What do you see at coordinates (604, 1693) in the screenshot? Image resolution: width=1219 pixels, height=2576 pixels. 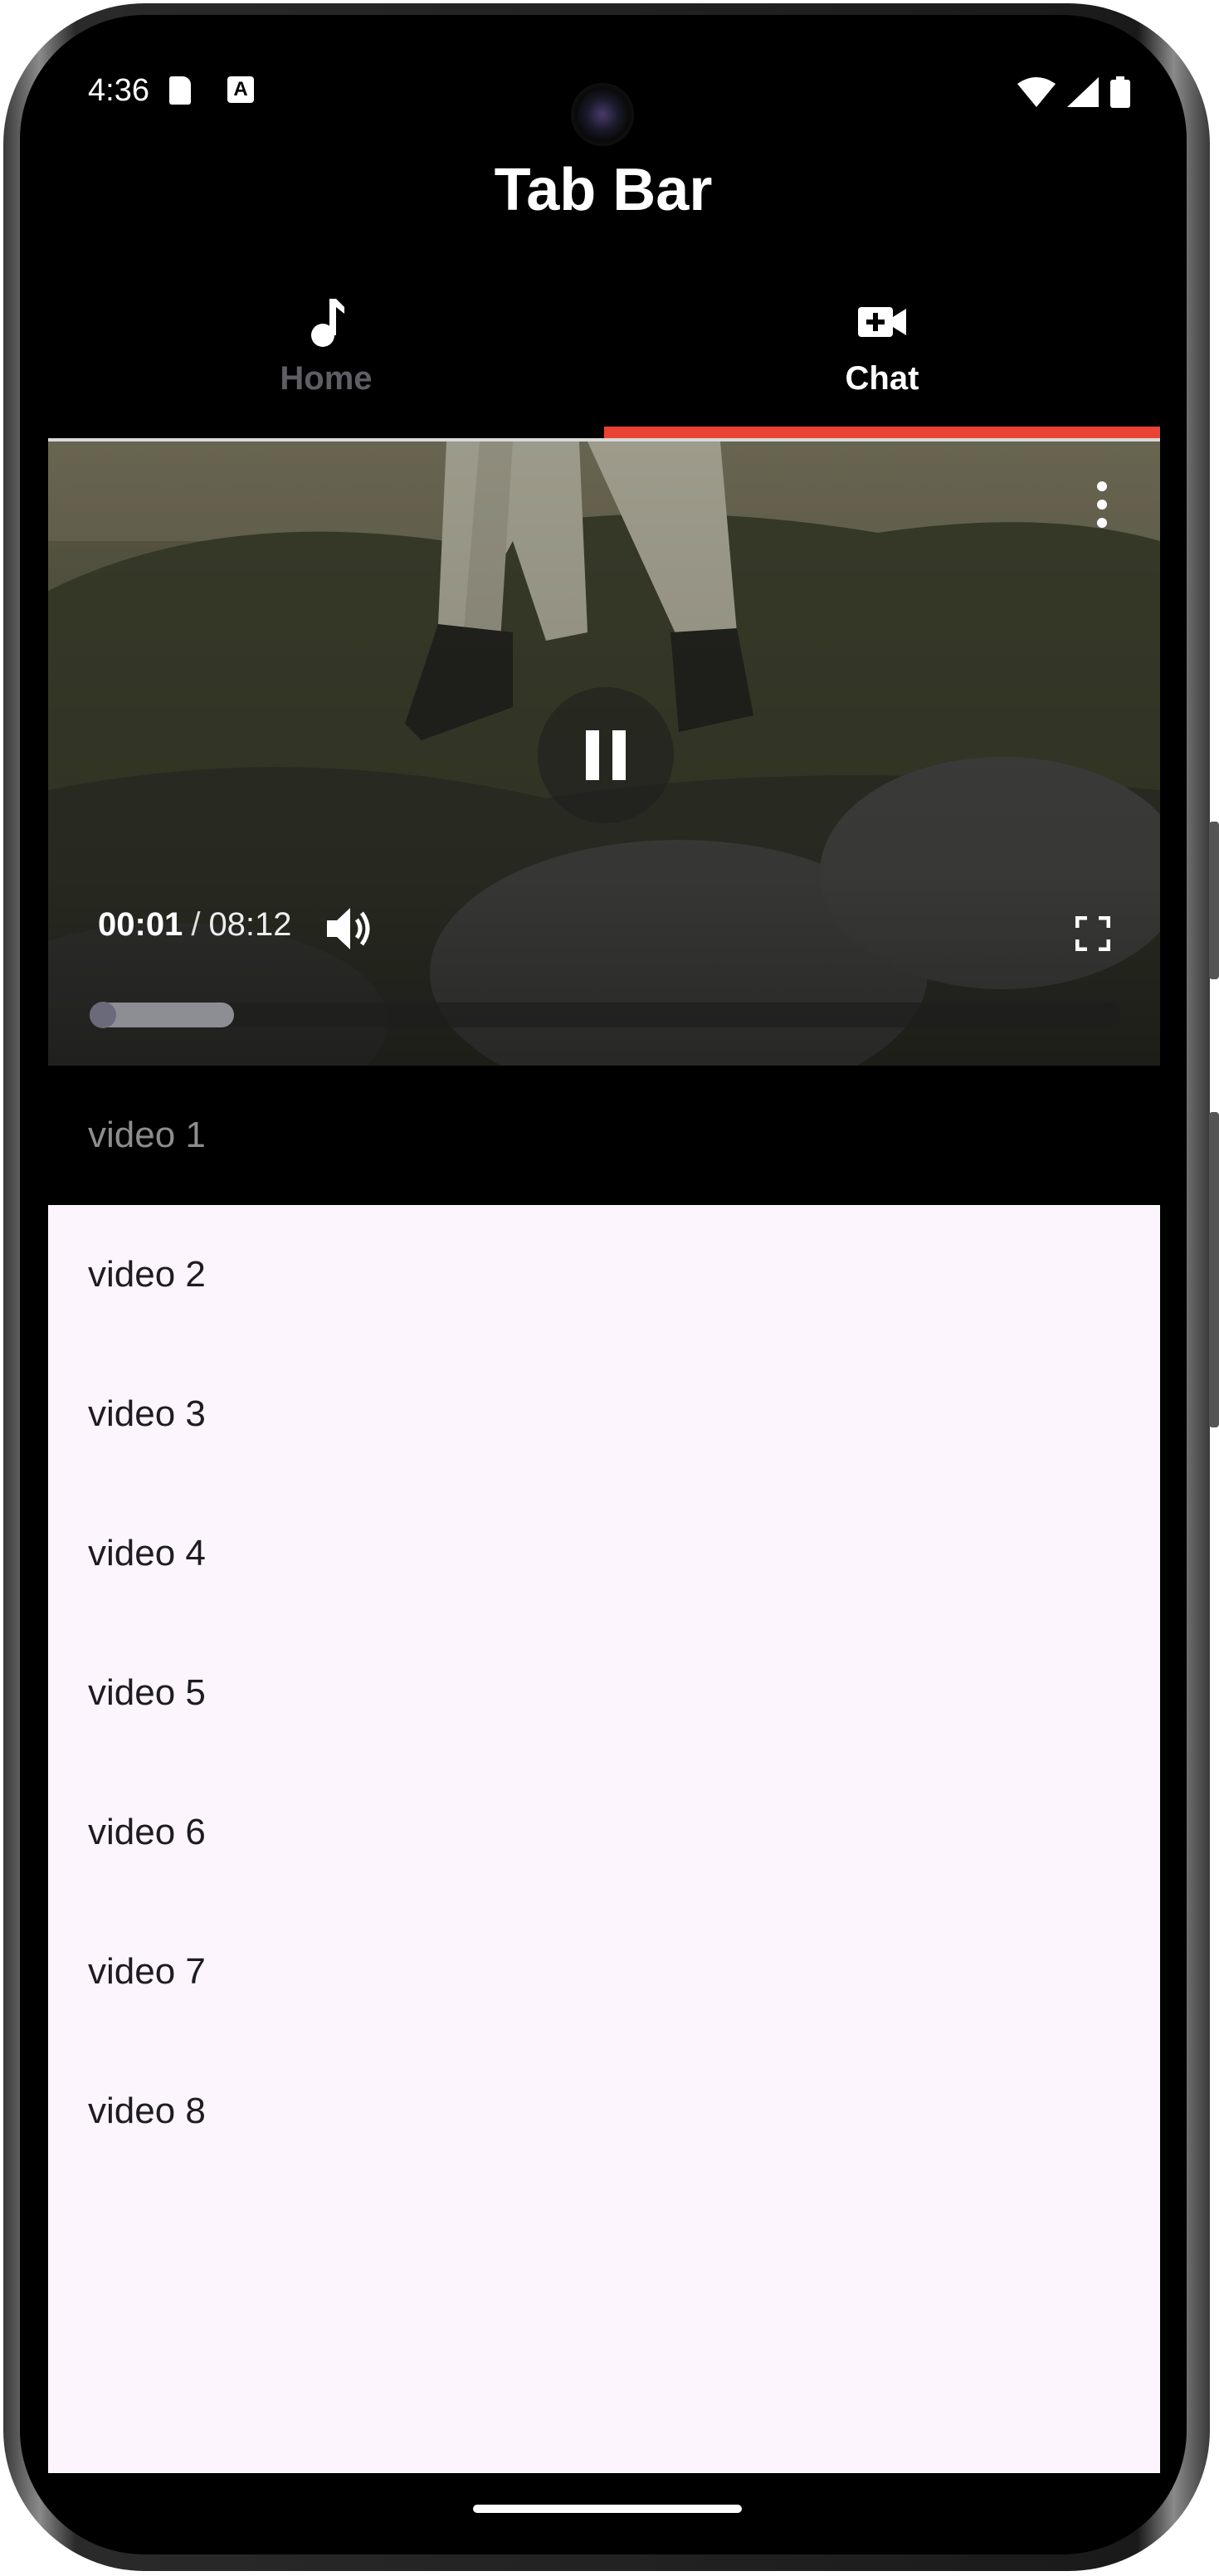 I see `list-item: video 5` at bounding box center [604, 1693].